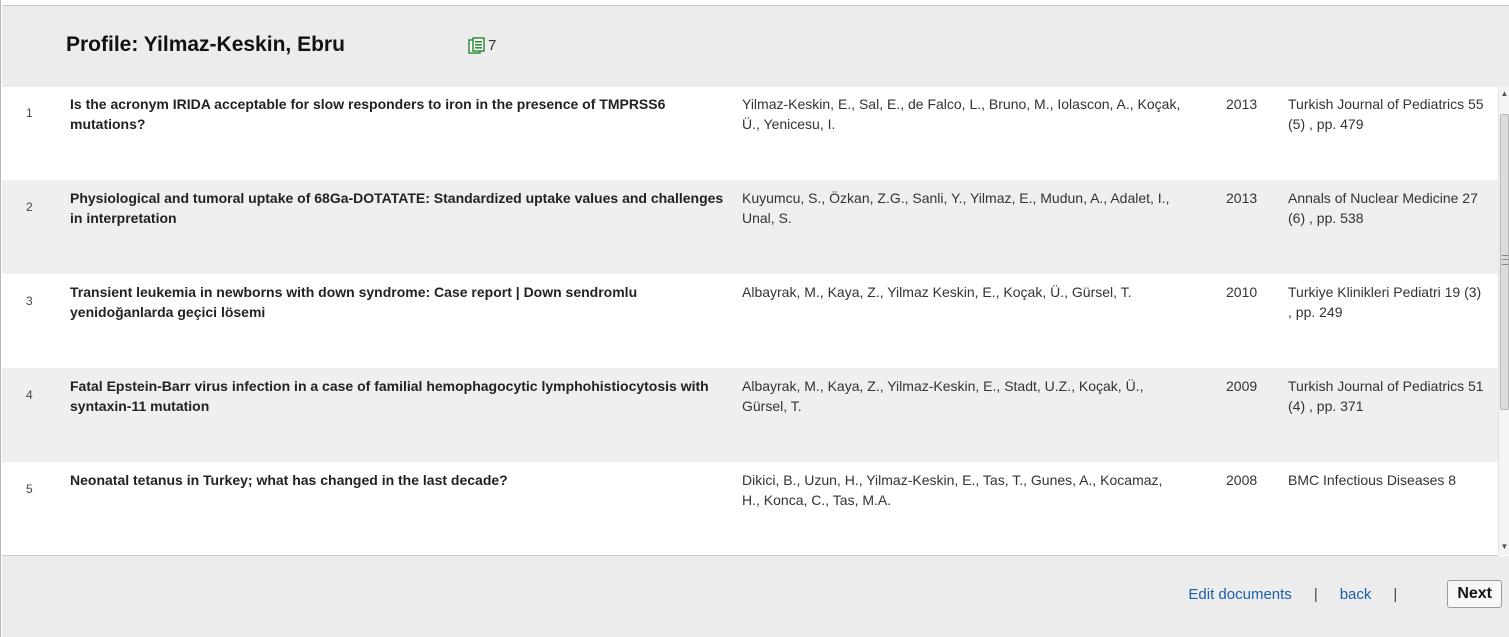  Describe the element at coordinates (29, 113) in the screenshot. I see `row-index: 1` at that location.